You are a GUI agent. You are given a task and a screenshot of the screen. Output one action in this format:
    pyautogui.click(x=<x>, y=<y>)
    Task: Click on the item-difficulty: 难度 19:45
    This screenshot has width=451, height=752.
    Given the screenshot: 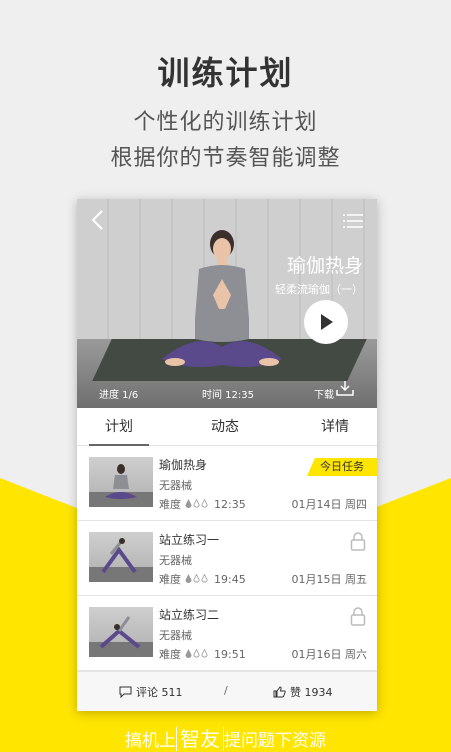 What is the action you would take?
    pyautogui.click(x=202, y=579)
    